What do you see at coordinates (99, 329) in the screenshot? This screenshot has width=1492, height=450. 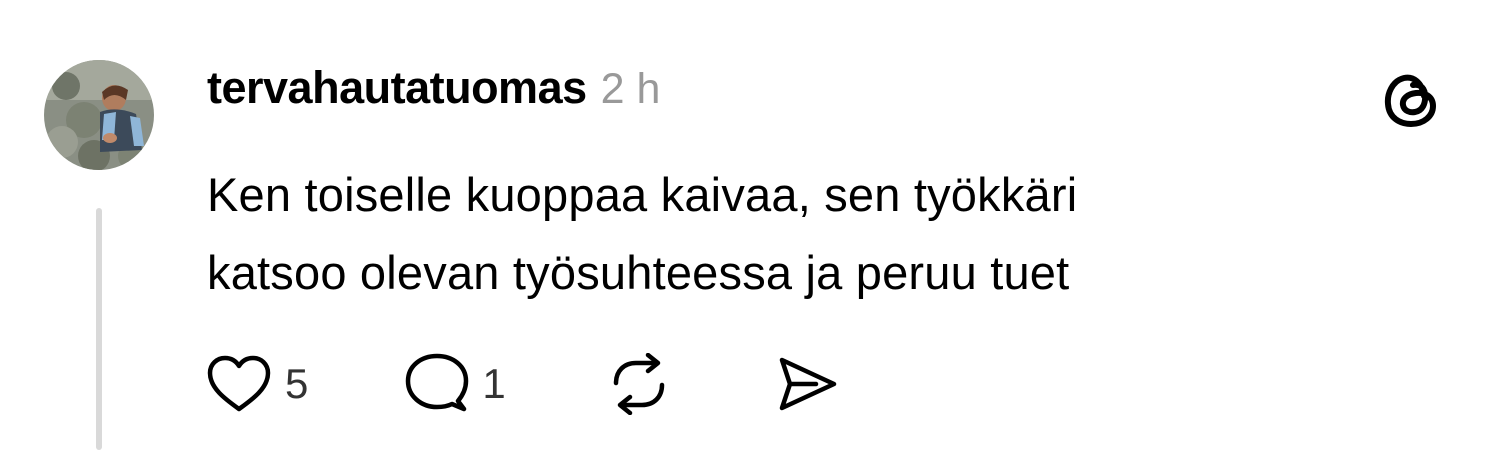 I see `thread-line` at bounding box center [99, 329].